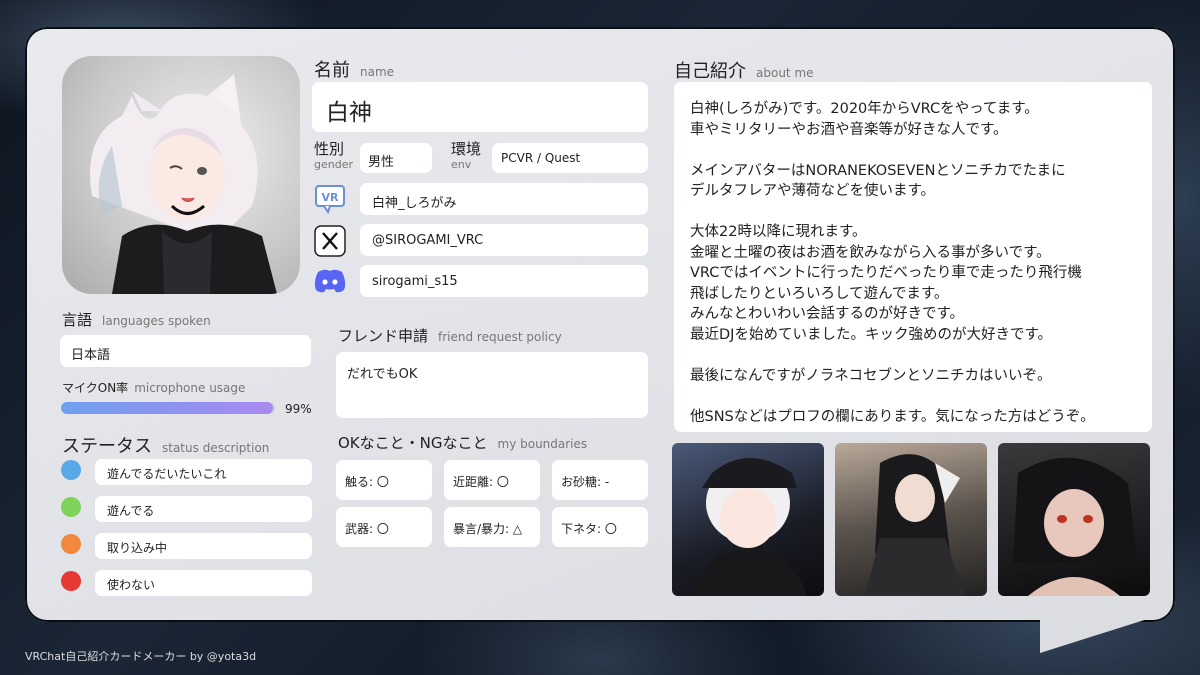 This screenshot has height=675, width=1200. I want to click on env-value: PCVR / Quest, so click(541, 158).